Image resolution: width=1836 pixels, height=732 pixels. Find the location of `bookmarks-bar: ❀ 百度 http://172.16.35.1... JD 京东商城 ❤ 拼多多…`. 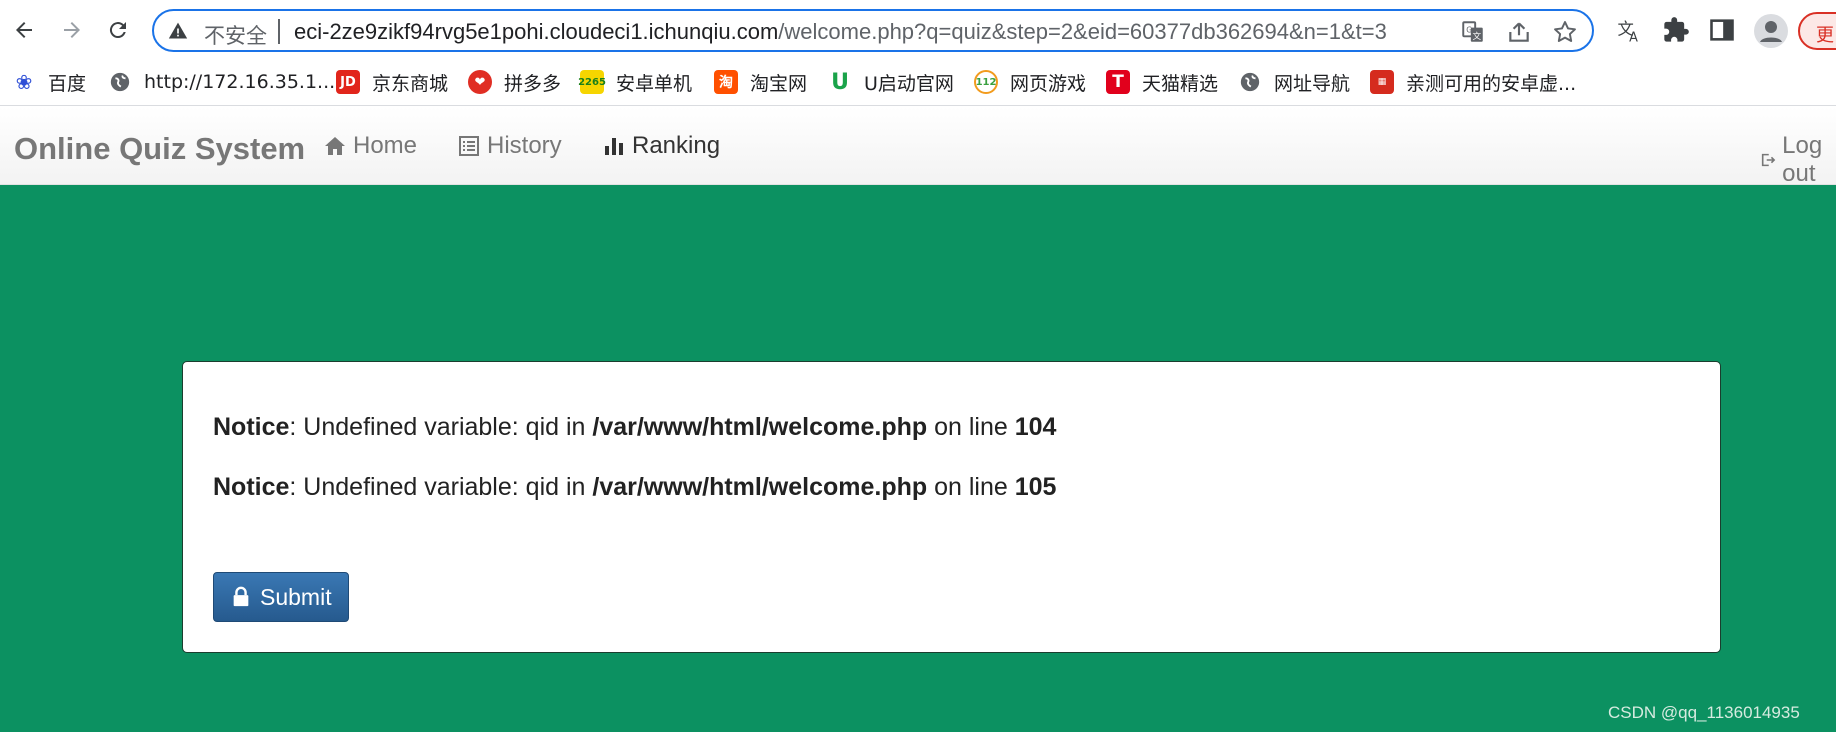

bookmarks-bar: ❀ 百度 http://172.16.35.1... JD 京东商城 ❤ 拼多多… is located at coordinates (918, 83).